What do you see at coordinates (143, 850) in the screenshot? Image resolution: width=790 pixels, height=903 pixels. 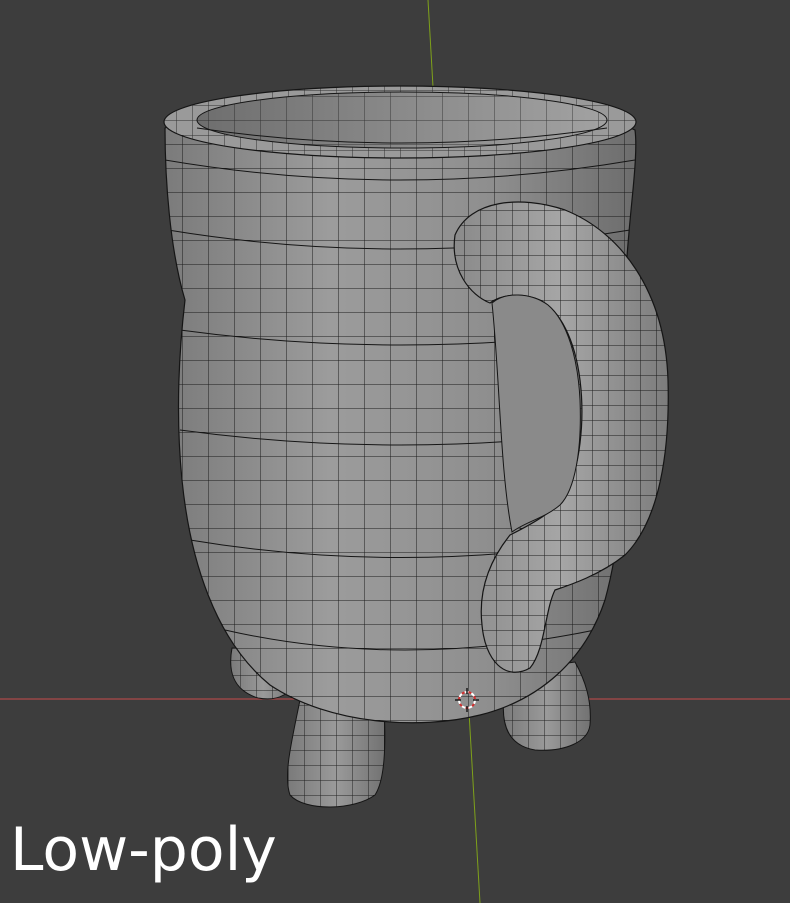 I see `caption-label: Low-poly` at bounding box center [143, 850].